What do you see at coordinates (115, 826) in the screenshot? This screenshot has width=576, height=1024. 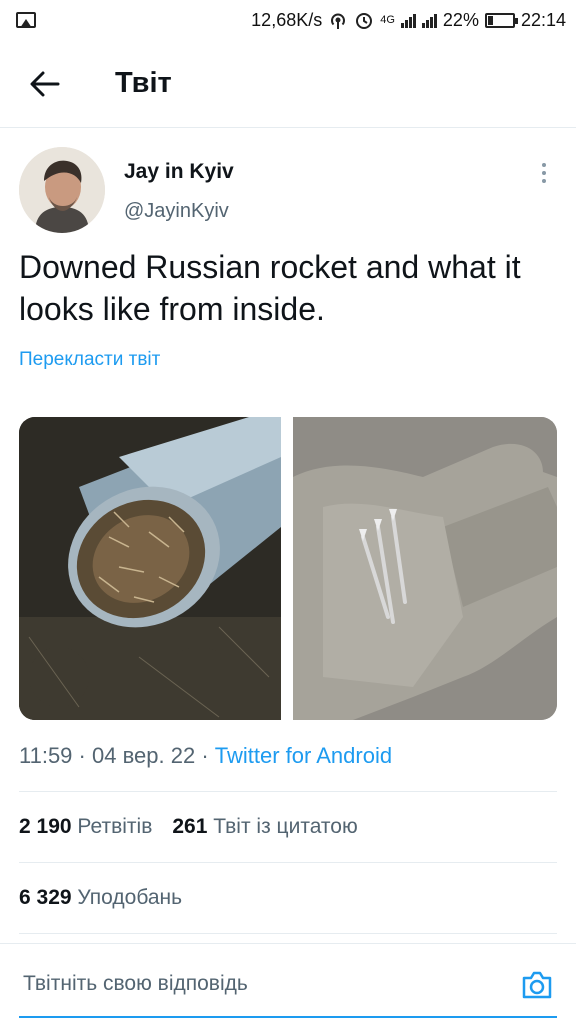 I see `retweets-label: Ретвітів` at bounding box center [115, 826].